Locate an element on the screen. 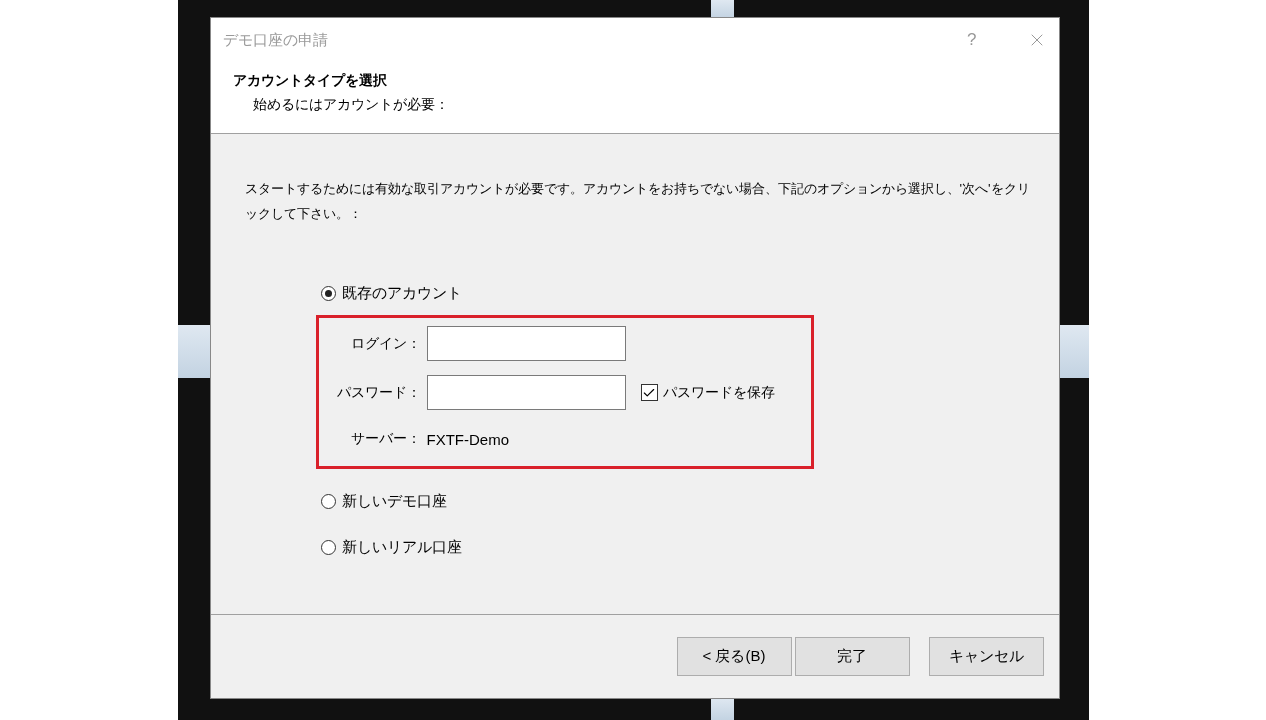  instruction-text: スタートするためには有効な取引アカウントが必要です。アカウントをお持ちでない場合、下記のオプションから選択し、'次へ'をクリックして下さい。： is located at coordinates (637, 201).